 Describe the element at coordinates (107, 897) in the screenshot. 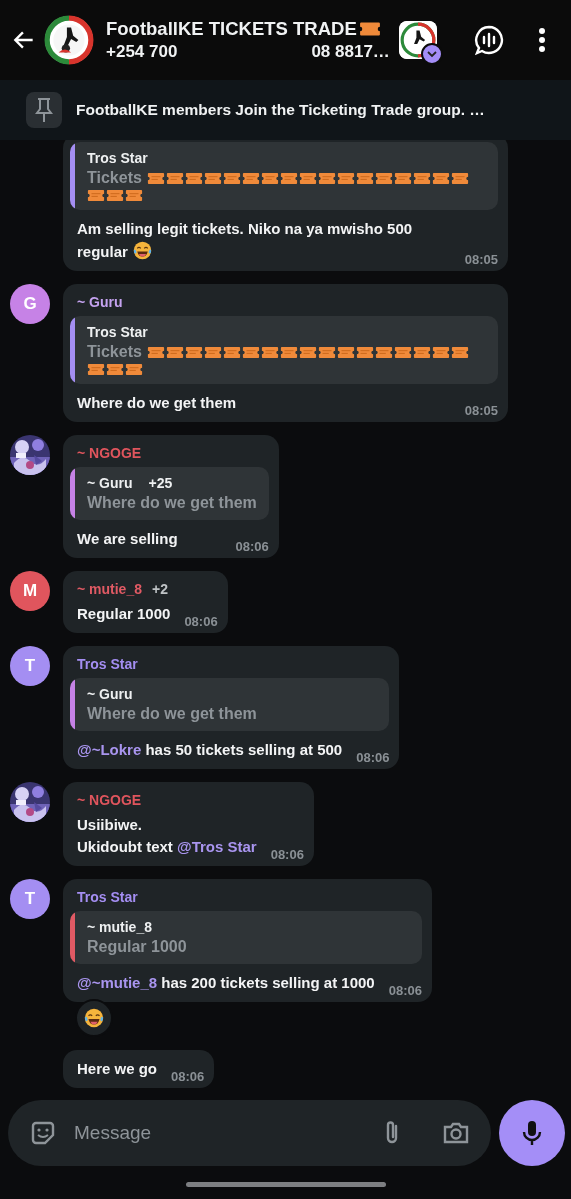

I see `sender-name: Tros Star` at that location.